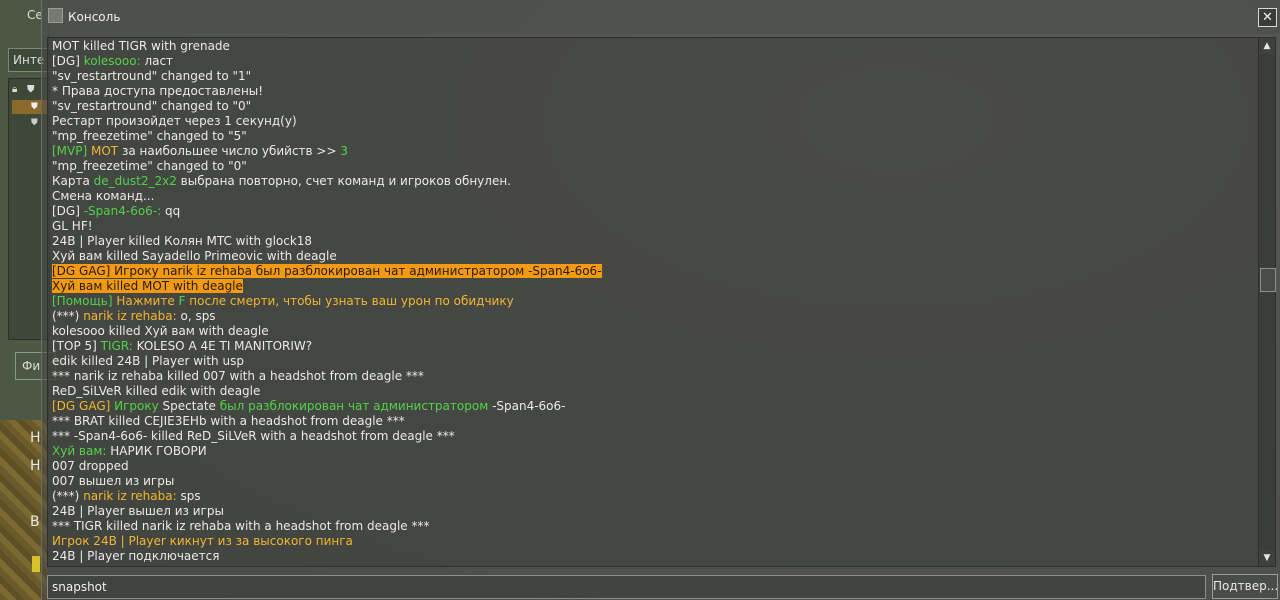  I want to click on console-log-line: 24B | Player подключается, so click(135, 556).